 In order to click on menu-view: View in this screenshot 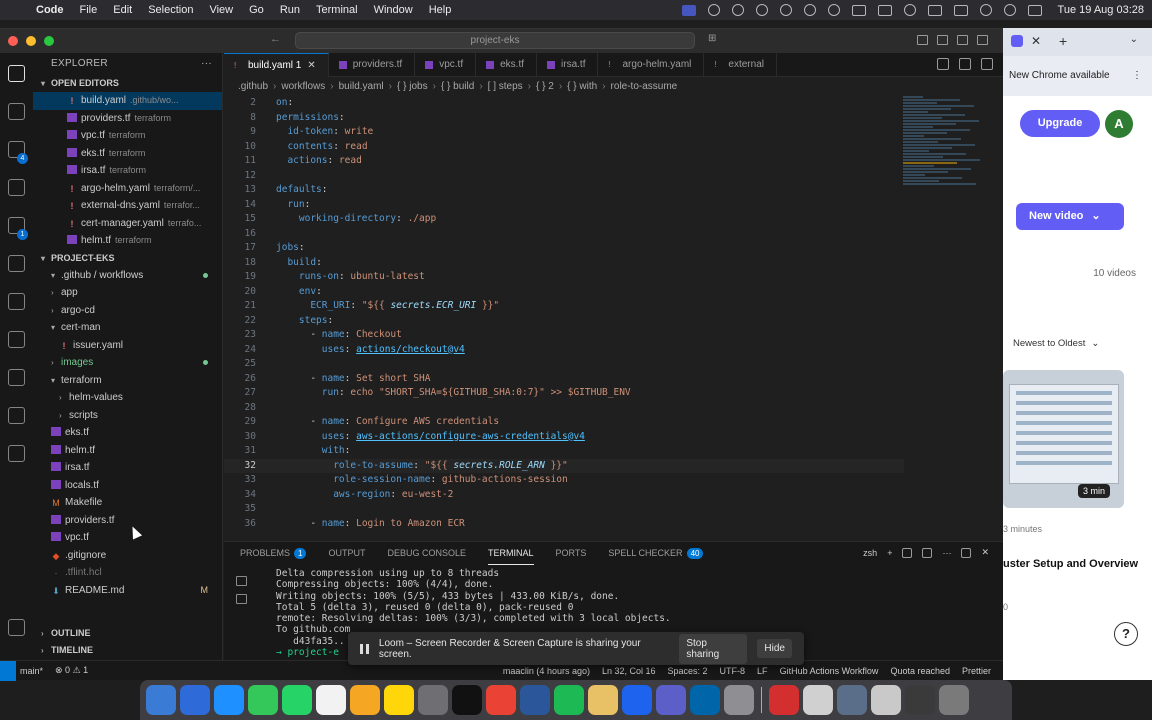, I will do `click(221, 10)`.